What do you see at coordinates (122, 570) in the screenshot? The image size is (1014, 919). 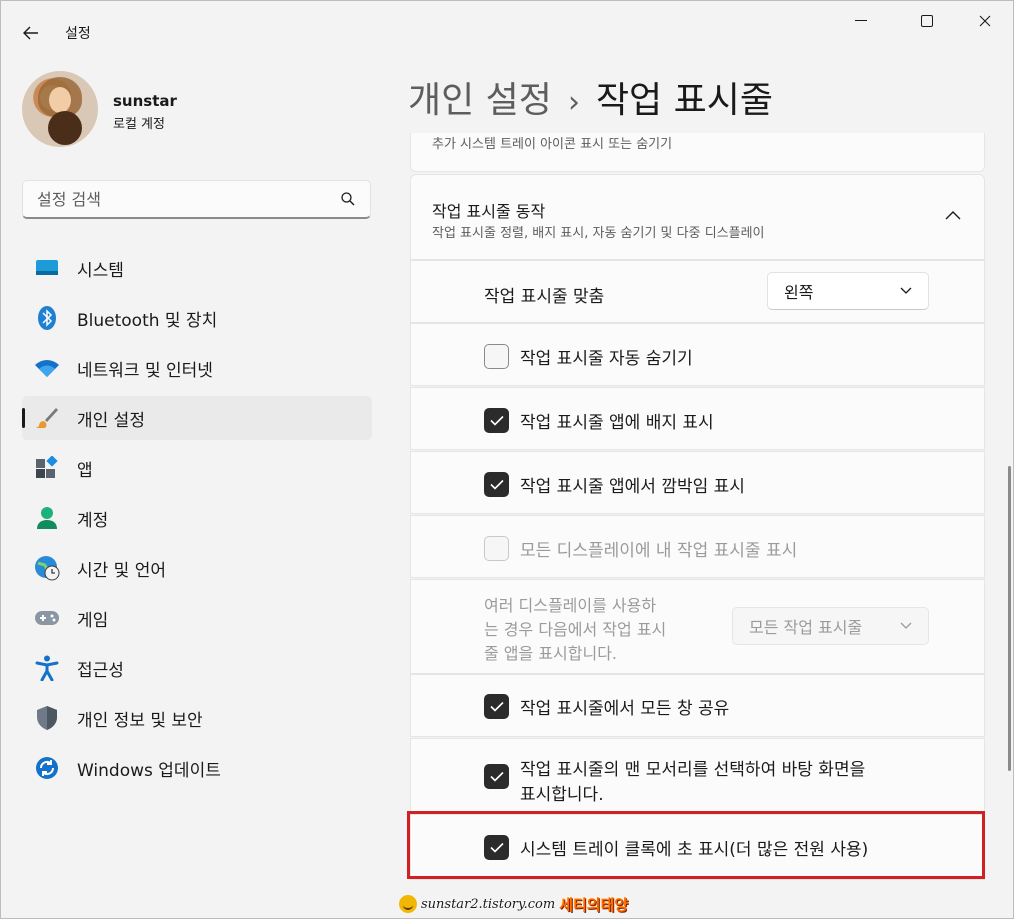 I see `sidebar-item-label: 시간 및 언어` at bounding box center [122, 570].